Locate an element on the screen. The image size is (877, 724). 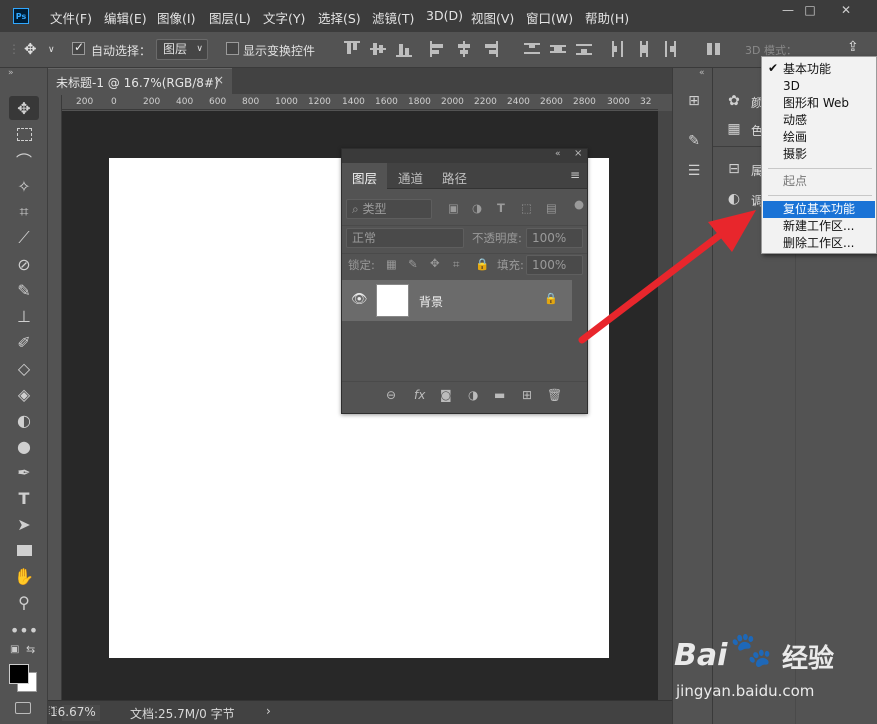
layer-name: 背景 is located at coordinates (431, 301).